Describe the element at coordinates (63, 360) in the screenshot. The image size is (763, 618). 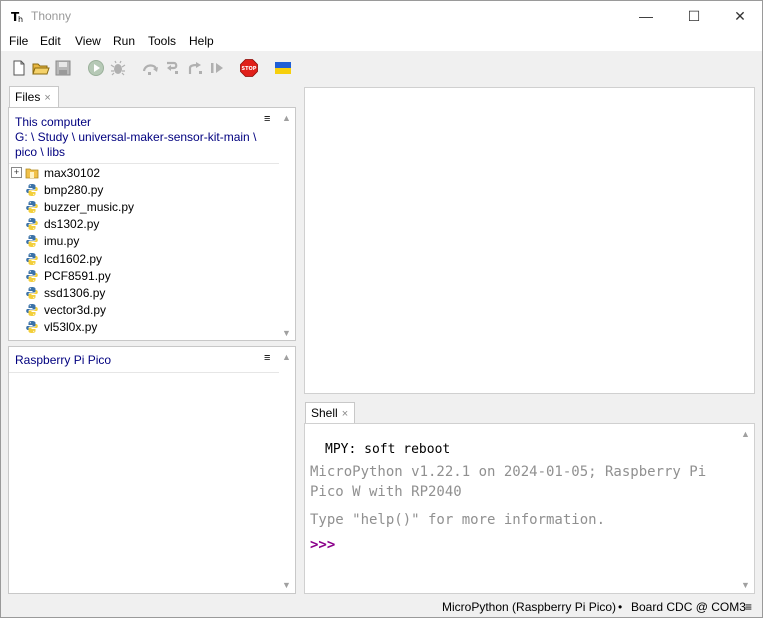
I see `device-heading: Raspberry Pi Pico` at that location.